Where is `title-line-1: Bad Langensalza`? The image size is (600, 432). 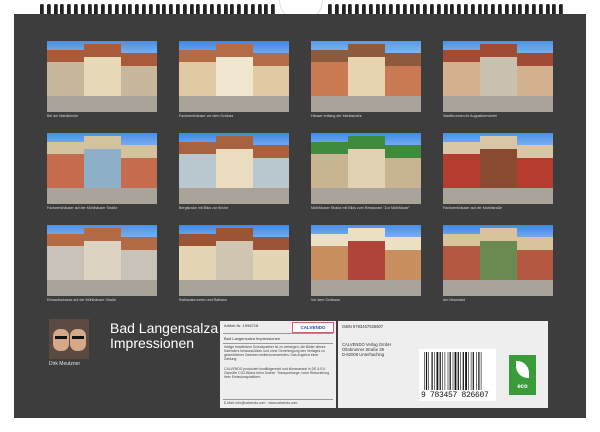 title-line-1: Bad Langensalza is located at coordinates (164, 328).